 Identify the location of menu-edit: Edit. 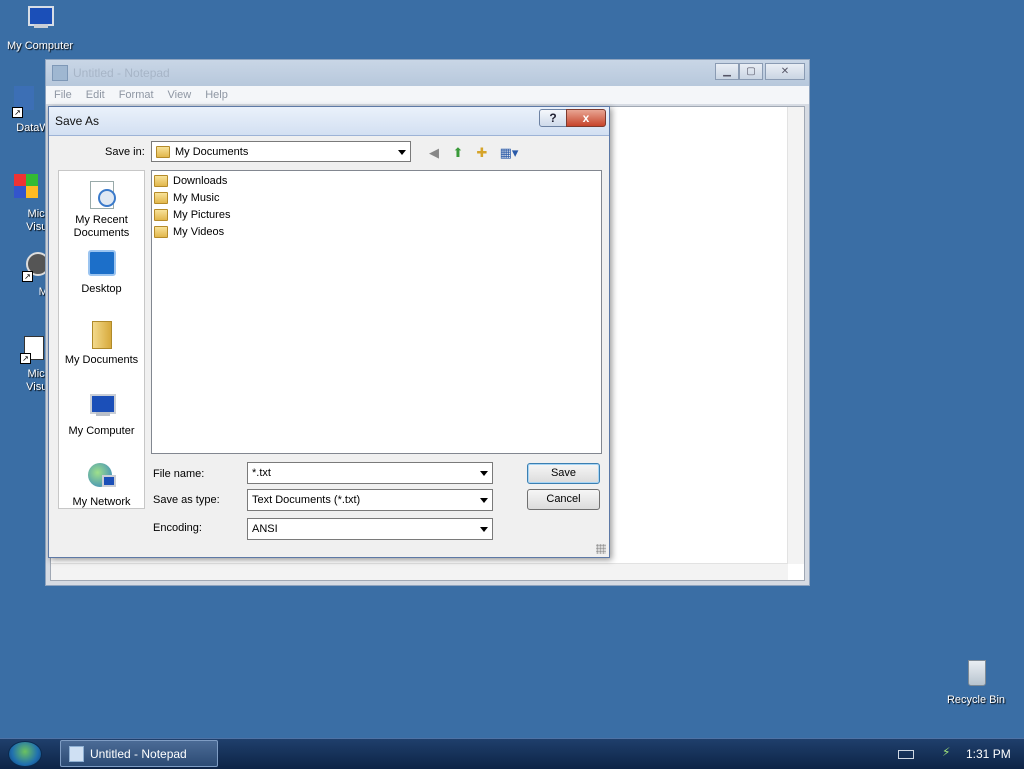
(95, 95).